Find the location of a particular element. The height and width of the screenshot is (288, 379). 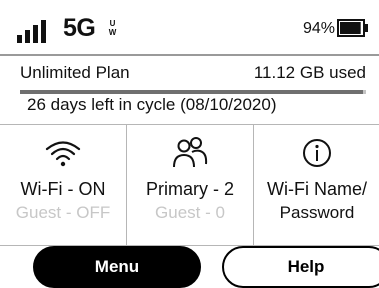

tile-connected-devices: Primary - 2 Guest - 0 is located at coordinates (190, 185).